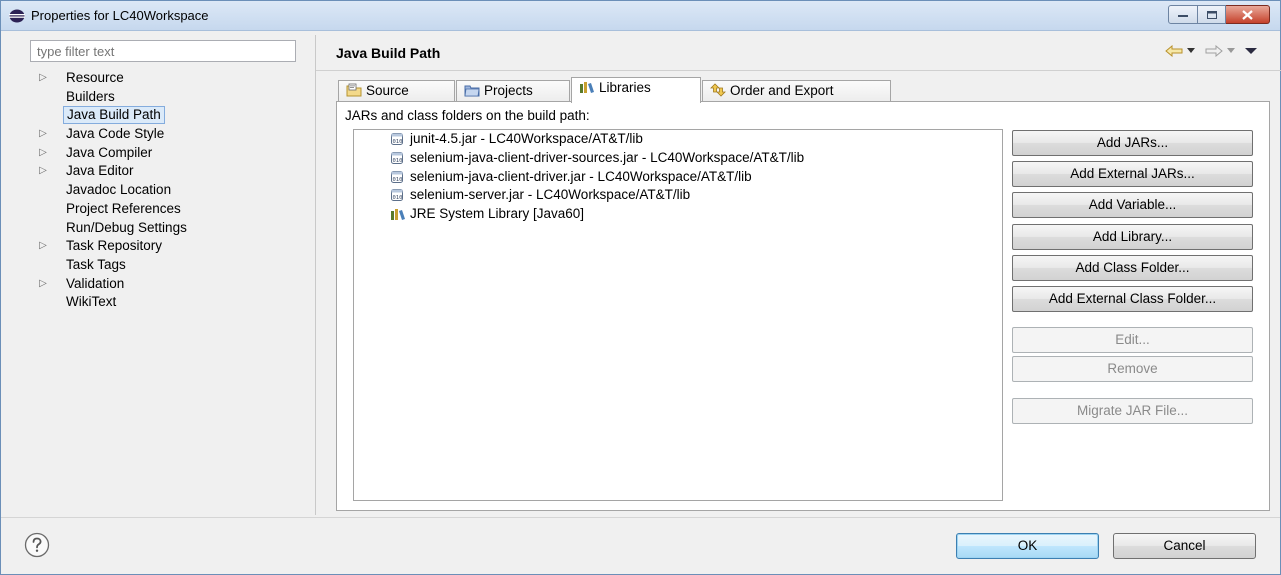 This screenshot has width=1281, height=575. I want to click on tree-item-label: Java Compiler, so click(109, 152).